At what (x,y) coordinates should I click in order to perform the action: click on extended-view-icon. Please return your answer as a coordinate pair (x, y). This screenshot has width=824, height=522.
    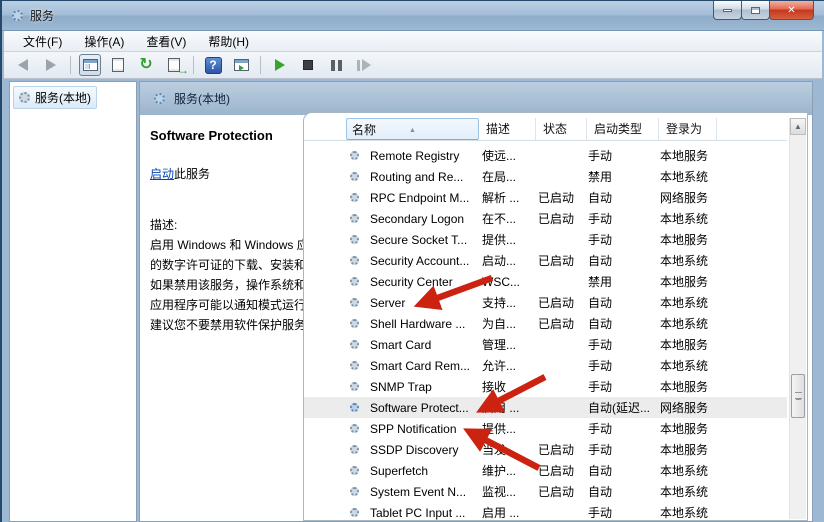
    Looking at the image, I should click on (241, 65).